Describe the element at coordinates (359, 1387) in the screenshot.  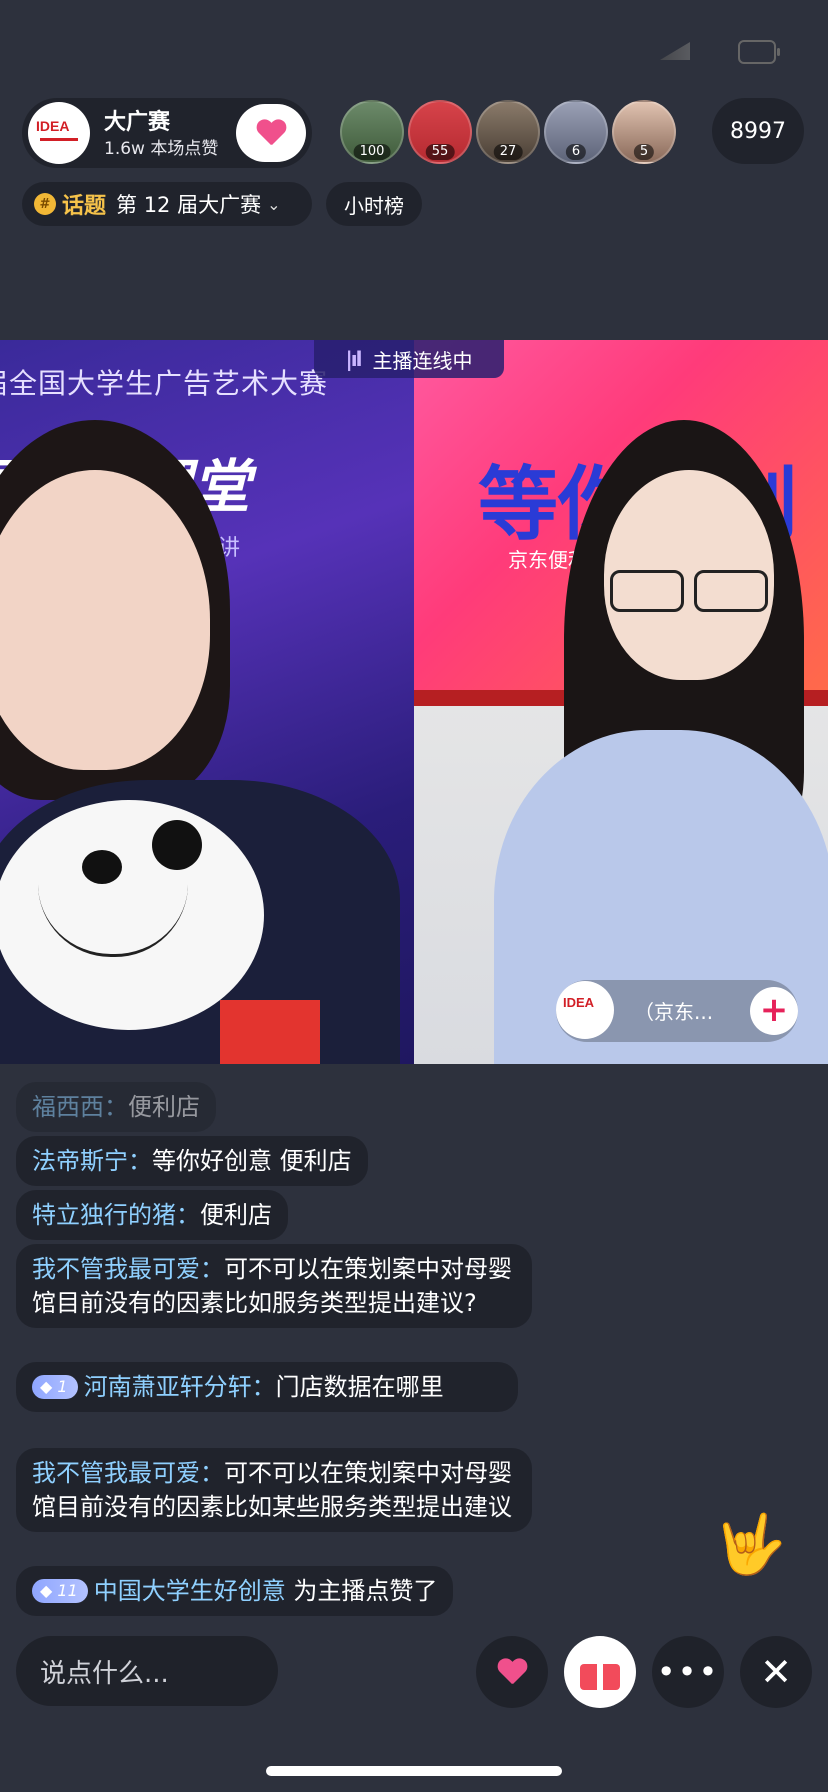
I see `comment-text: 门店数据在哪里` at that location.